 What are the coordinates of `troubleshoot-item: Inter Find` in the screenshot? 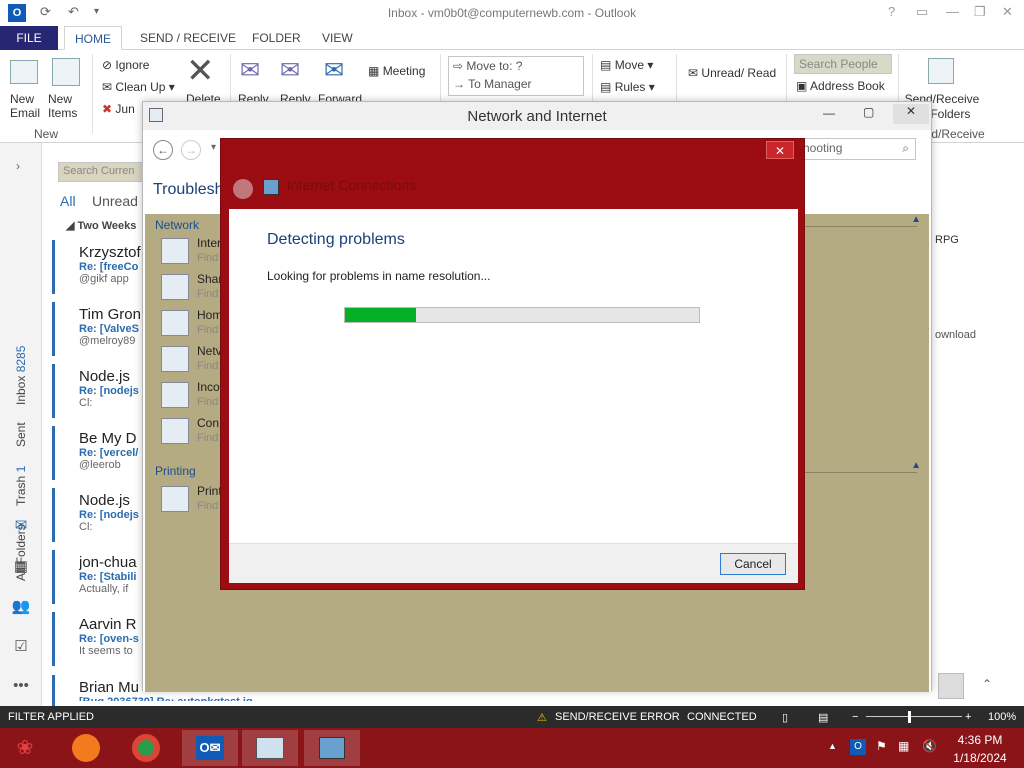 It's located at (191, 250).